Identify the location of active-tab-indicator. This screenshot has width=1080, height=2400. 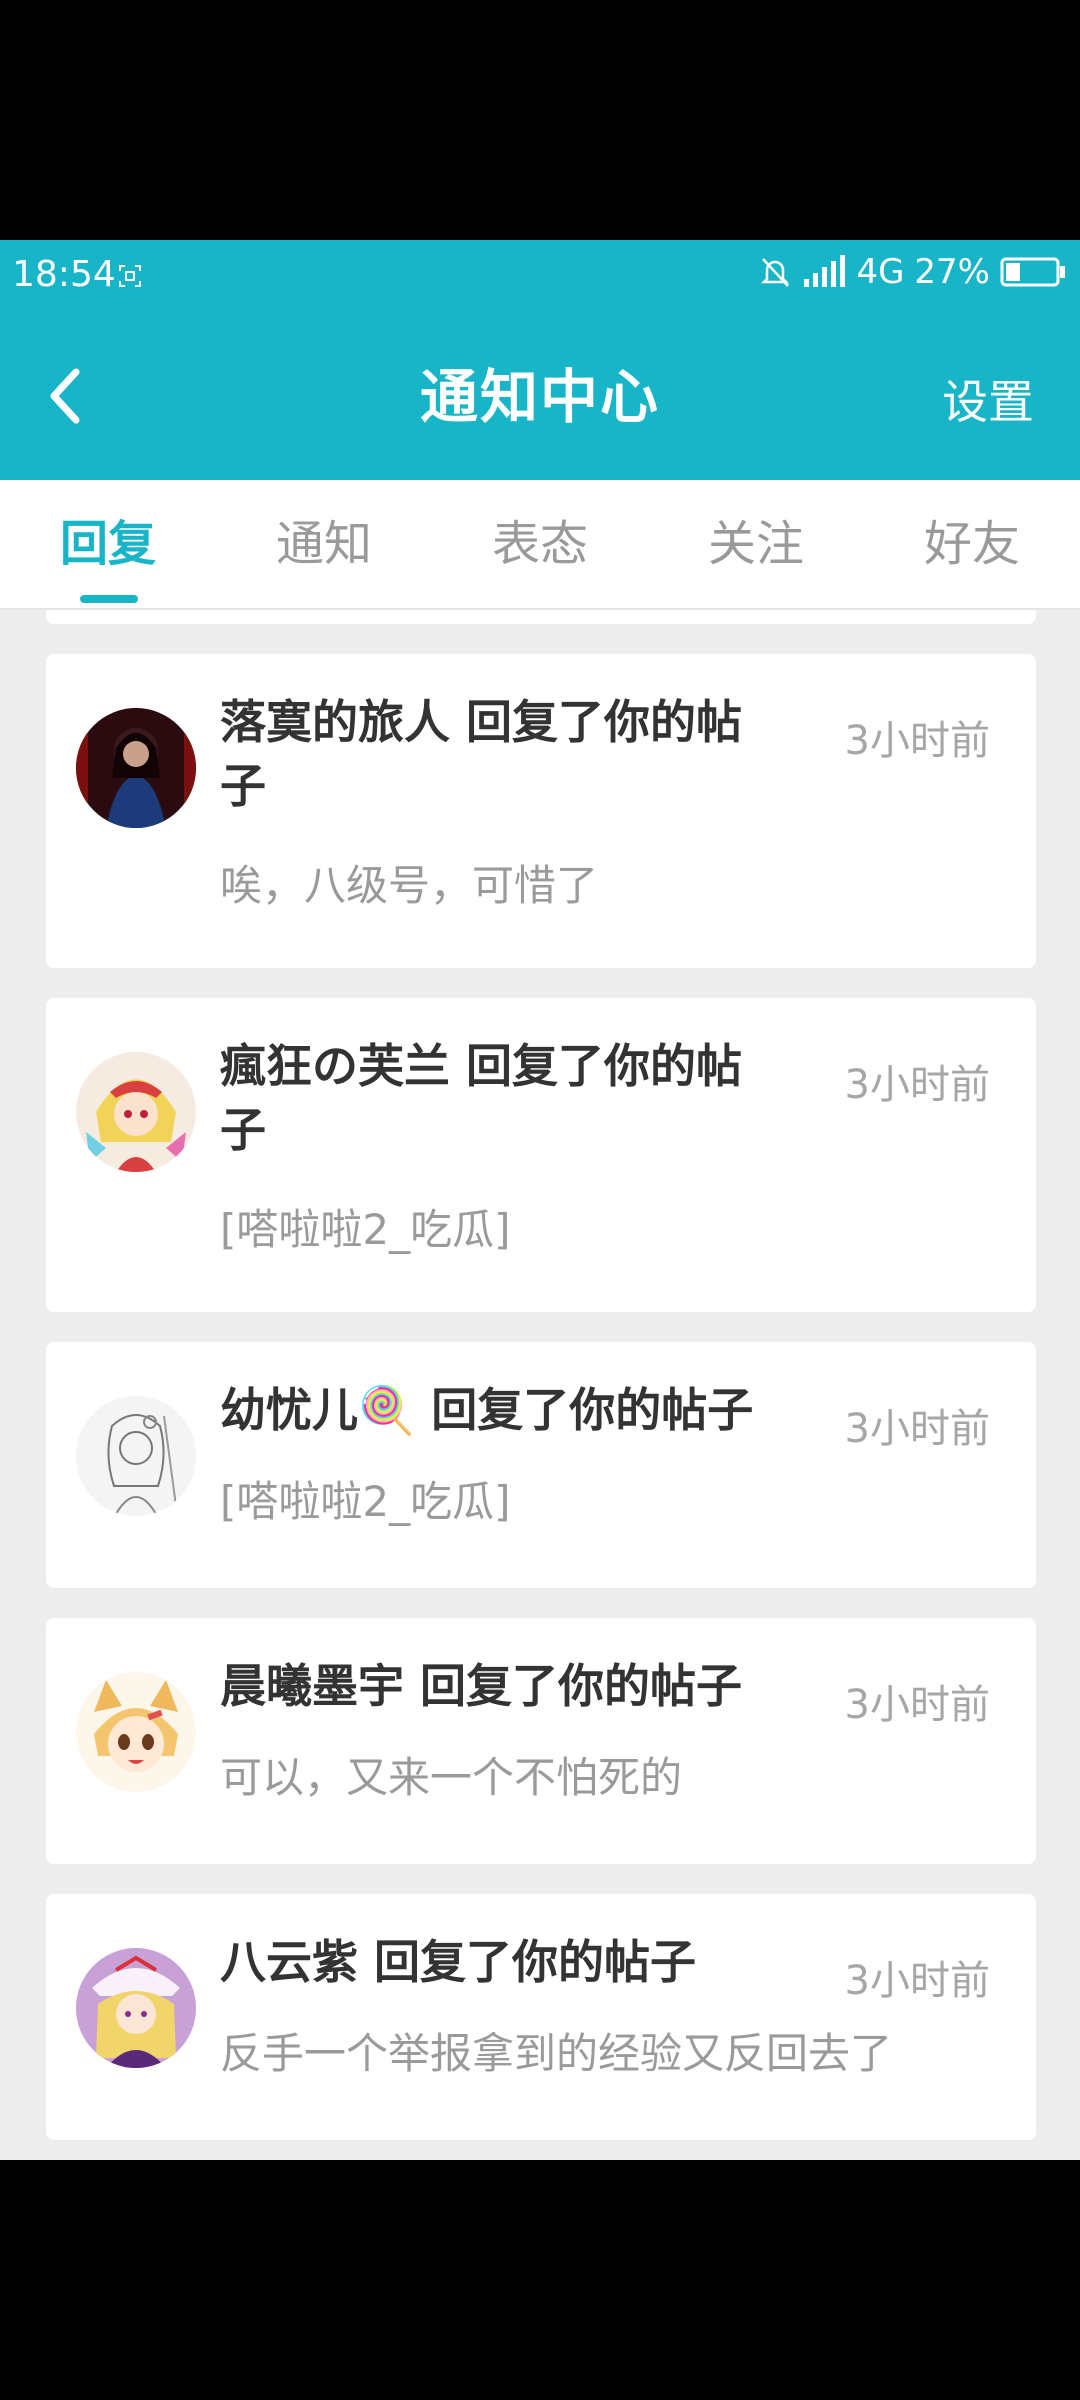
(109, 599).